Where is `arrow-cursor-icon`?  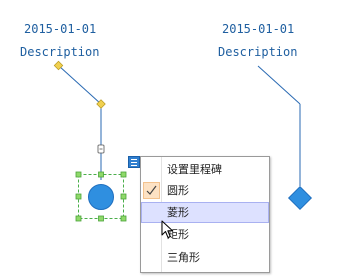
arrow-cursor-icon is located at coordinates (167, 229).